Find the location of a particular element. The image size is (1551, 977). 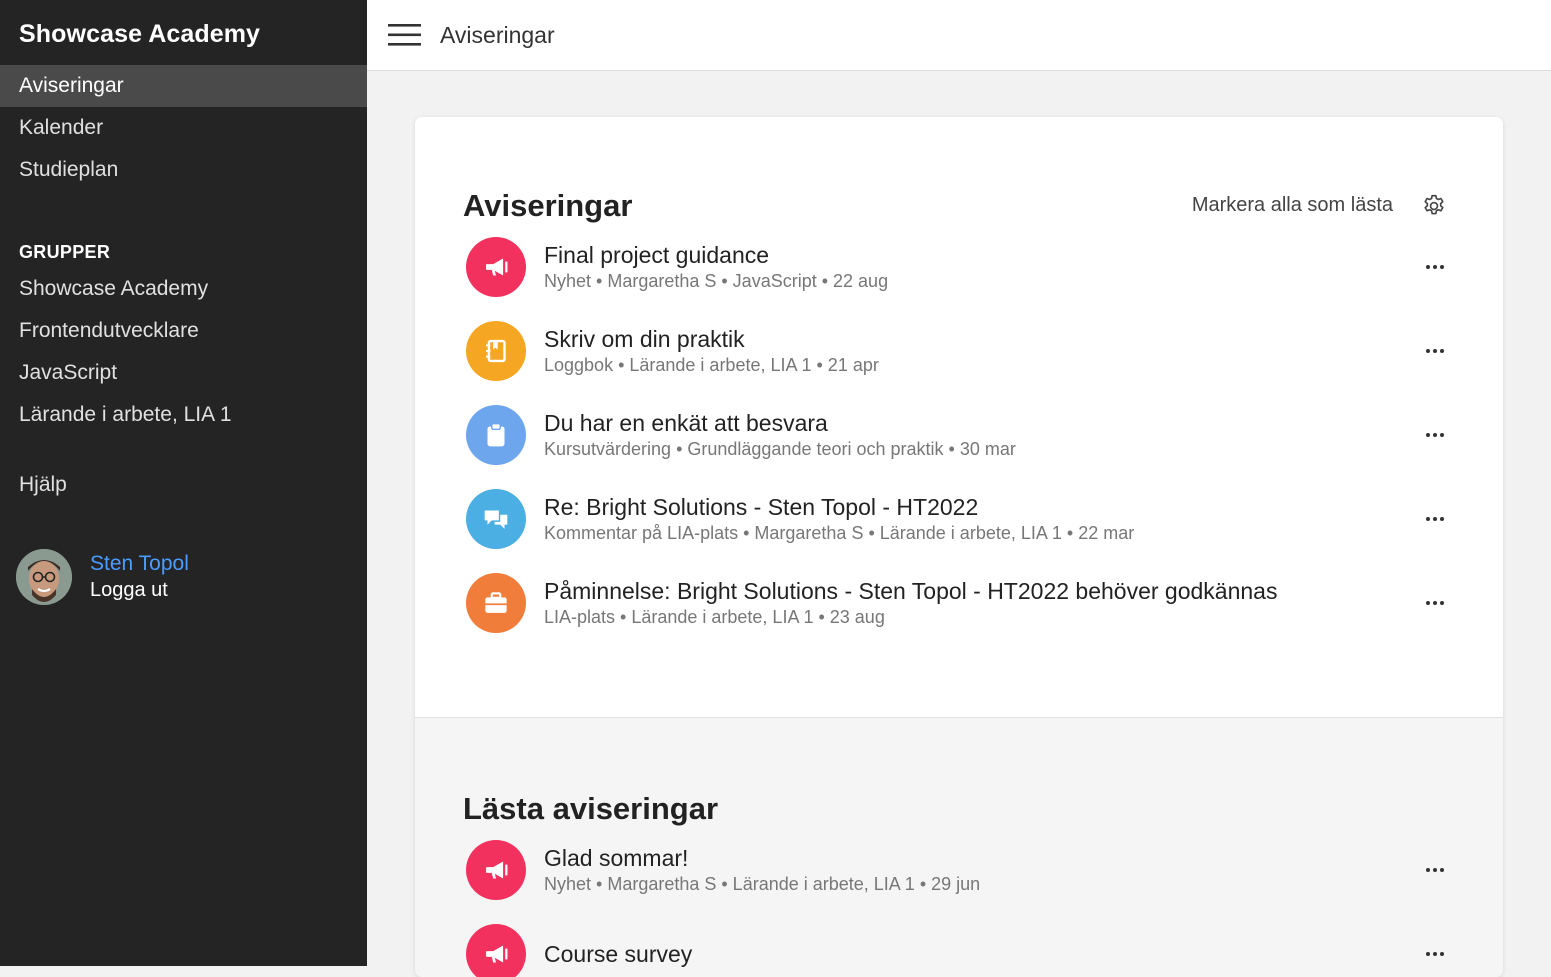

notification-item: Course survey is located at coordinates (955, 944).